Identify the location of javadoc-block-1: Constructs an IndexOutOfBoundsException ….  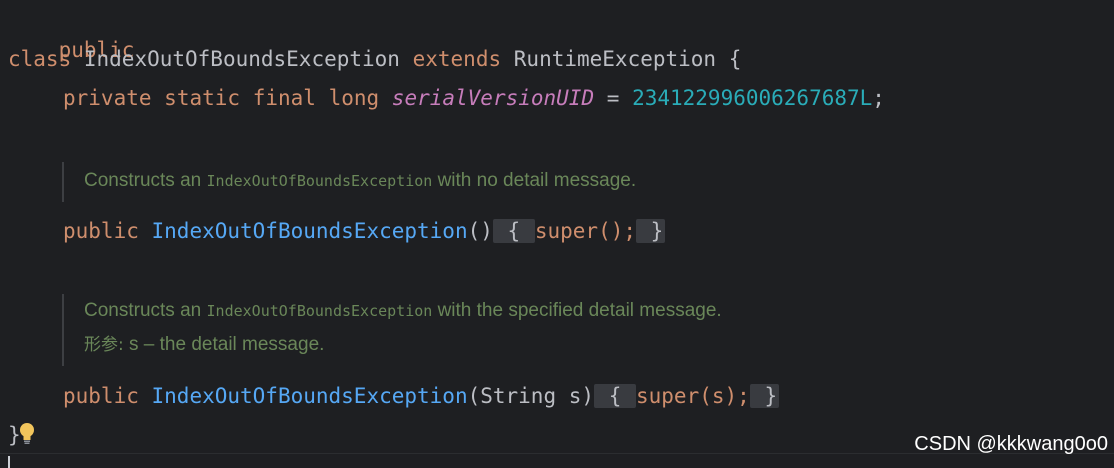
(349, 182).